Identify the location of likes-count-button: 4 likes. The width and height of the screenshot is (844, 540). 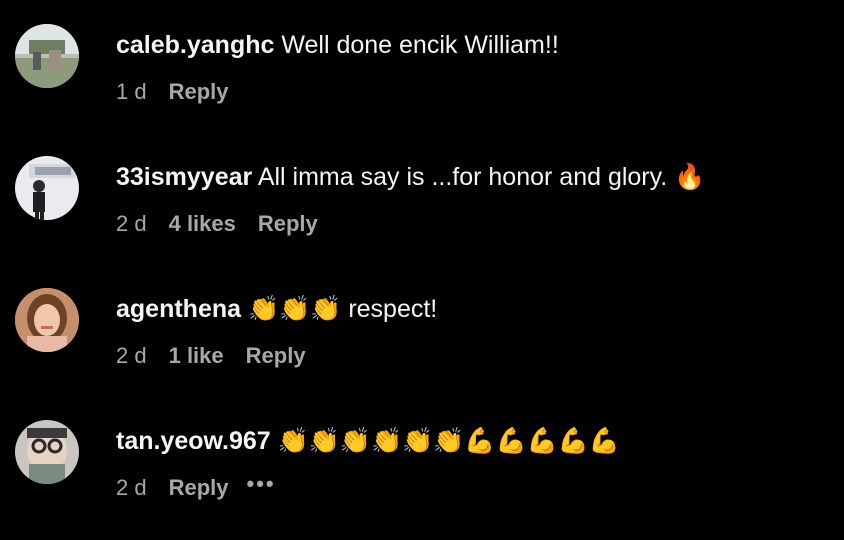
(202, 223).